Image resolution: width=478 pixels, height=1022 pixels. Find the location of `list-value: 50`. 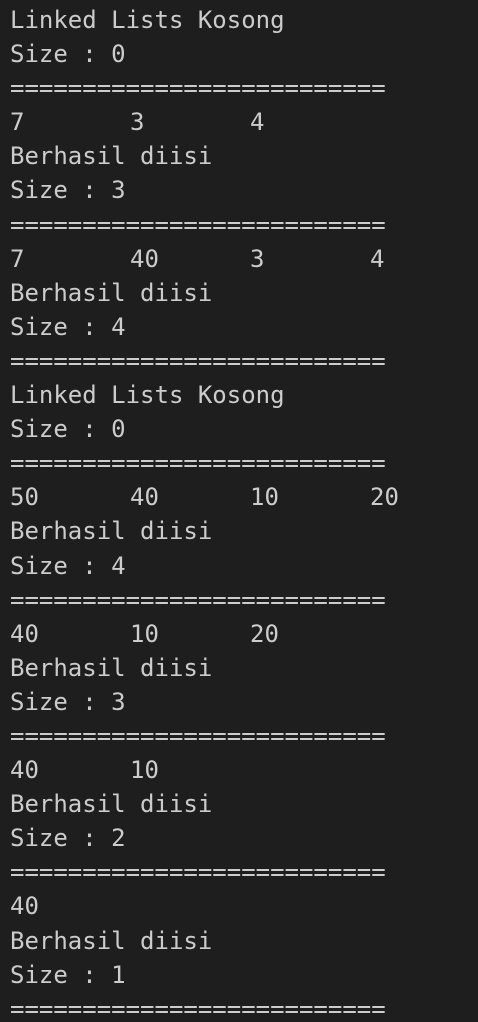

list-value: 50 is located at coordinates (24, 497).